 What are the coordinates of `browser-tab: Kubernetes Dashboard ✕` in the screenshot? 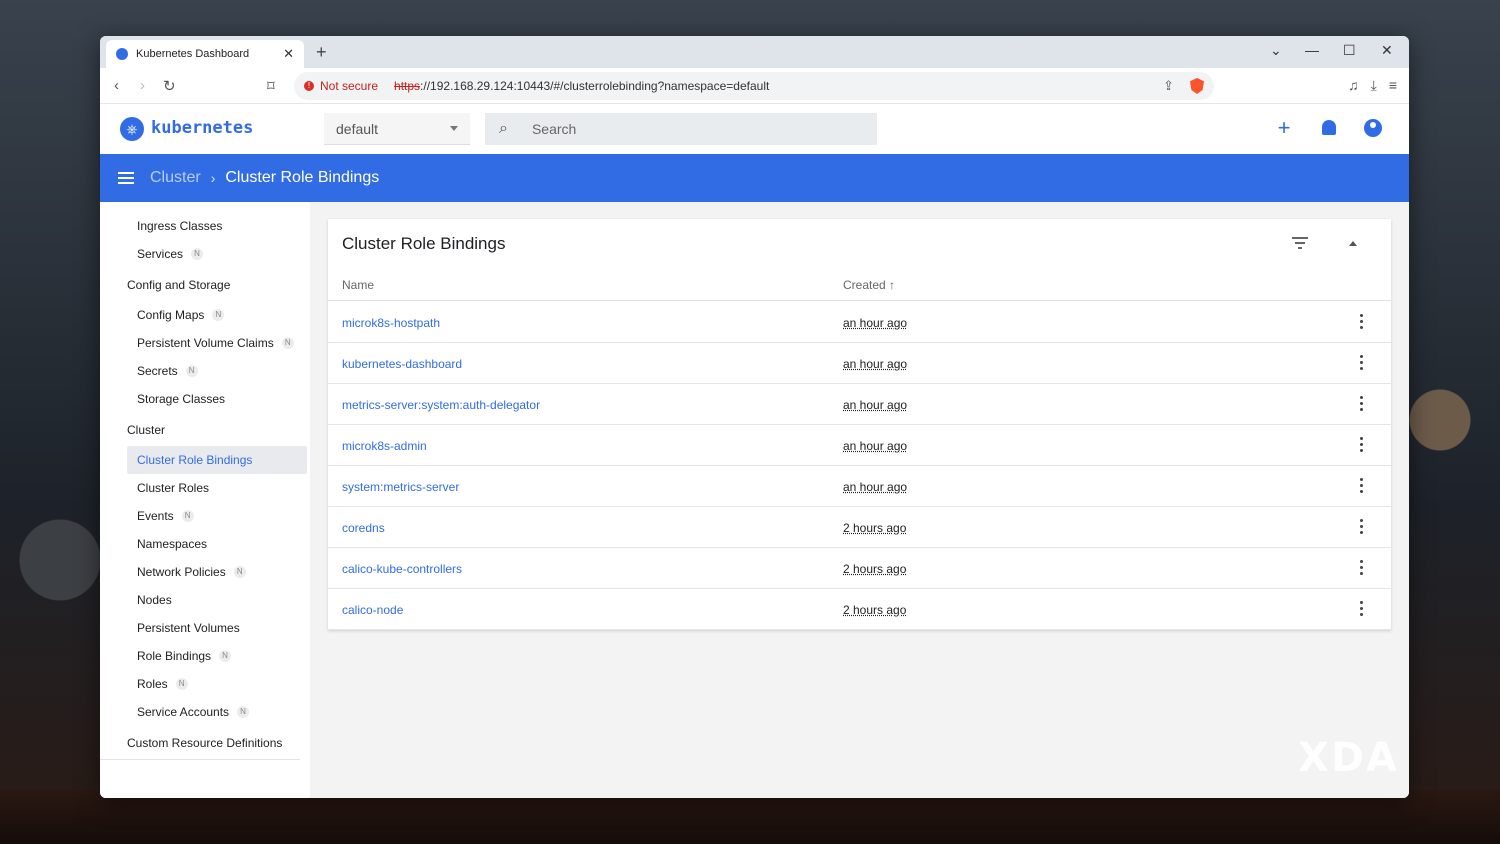 It's located at (205, 54).